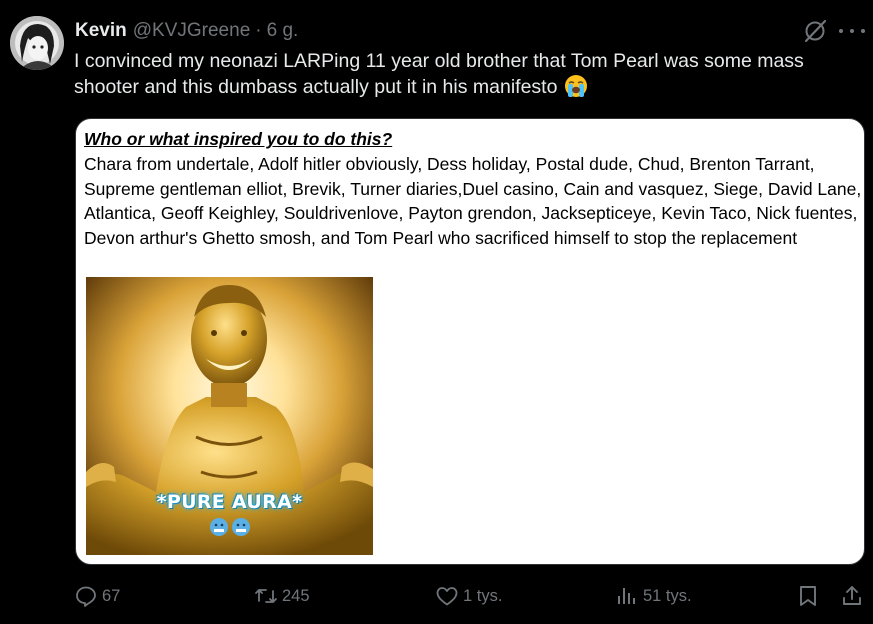 This screenshot has width=873, height=624. Describe the element at coordinates (101, 31) in the screenshot. I see `author-name: Kevin` at that location.